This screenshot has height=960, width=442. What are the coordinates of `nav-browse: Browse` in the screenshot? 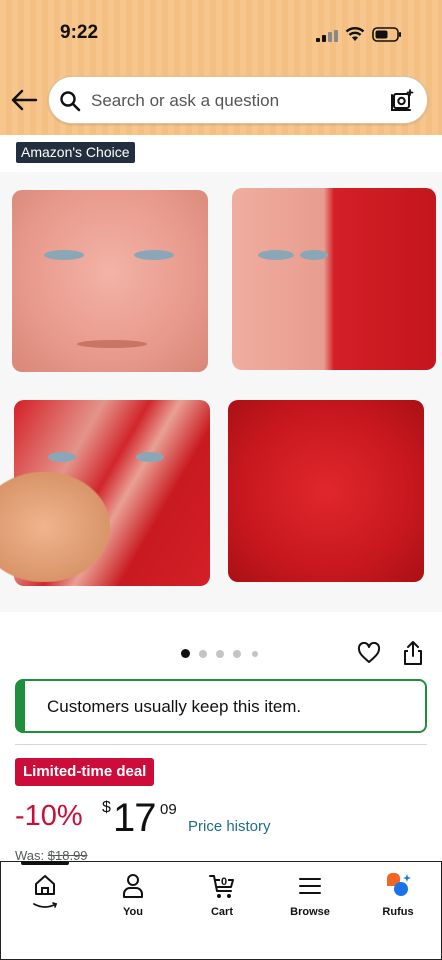 It's located at (310, 895).